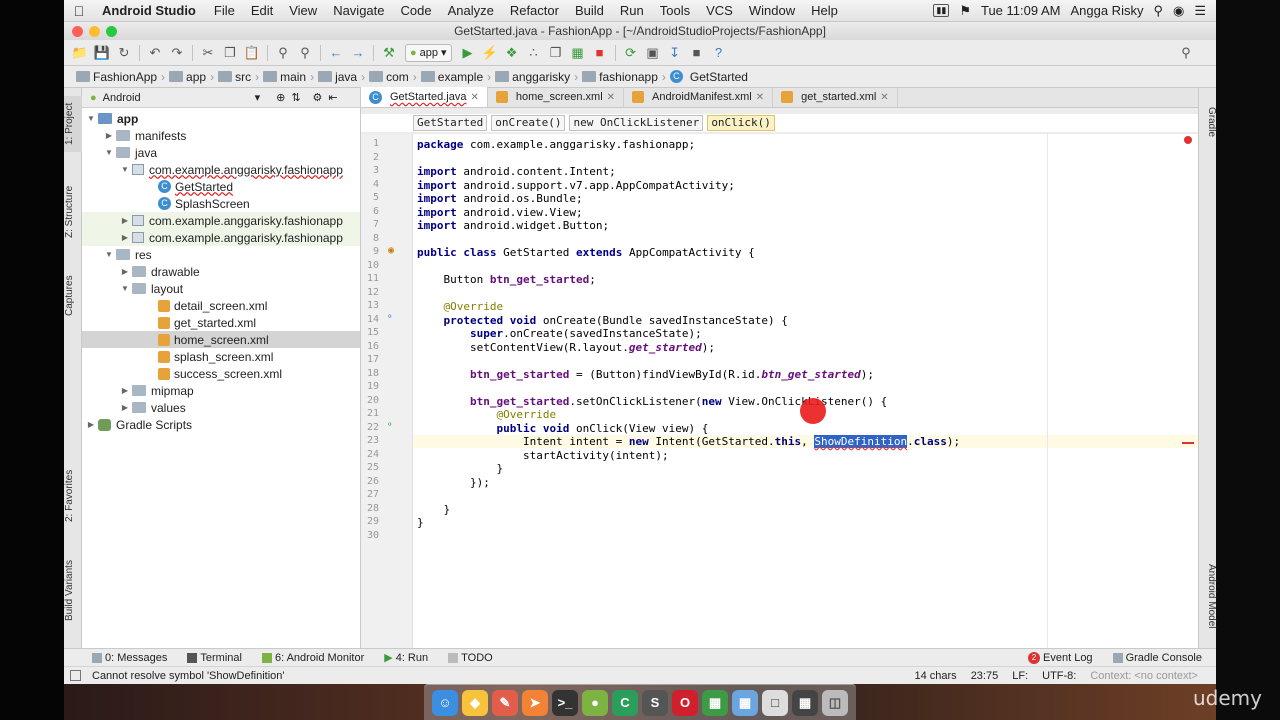 This screenshot has height=720, width=1280. Describe the element at coordinates (284, 77) in the screenshot. I see `breadcrumb-item: main` at that location.